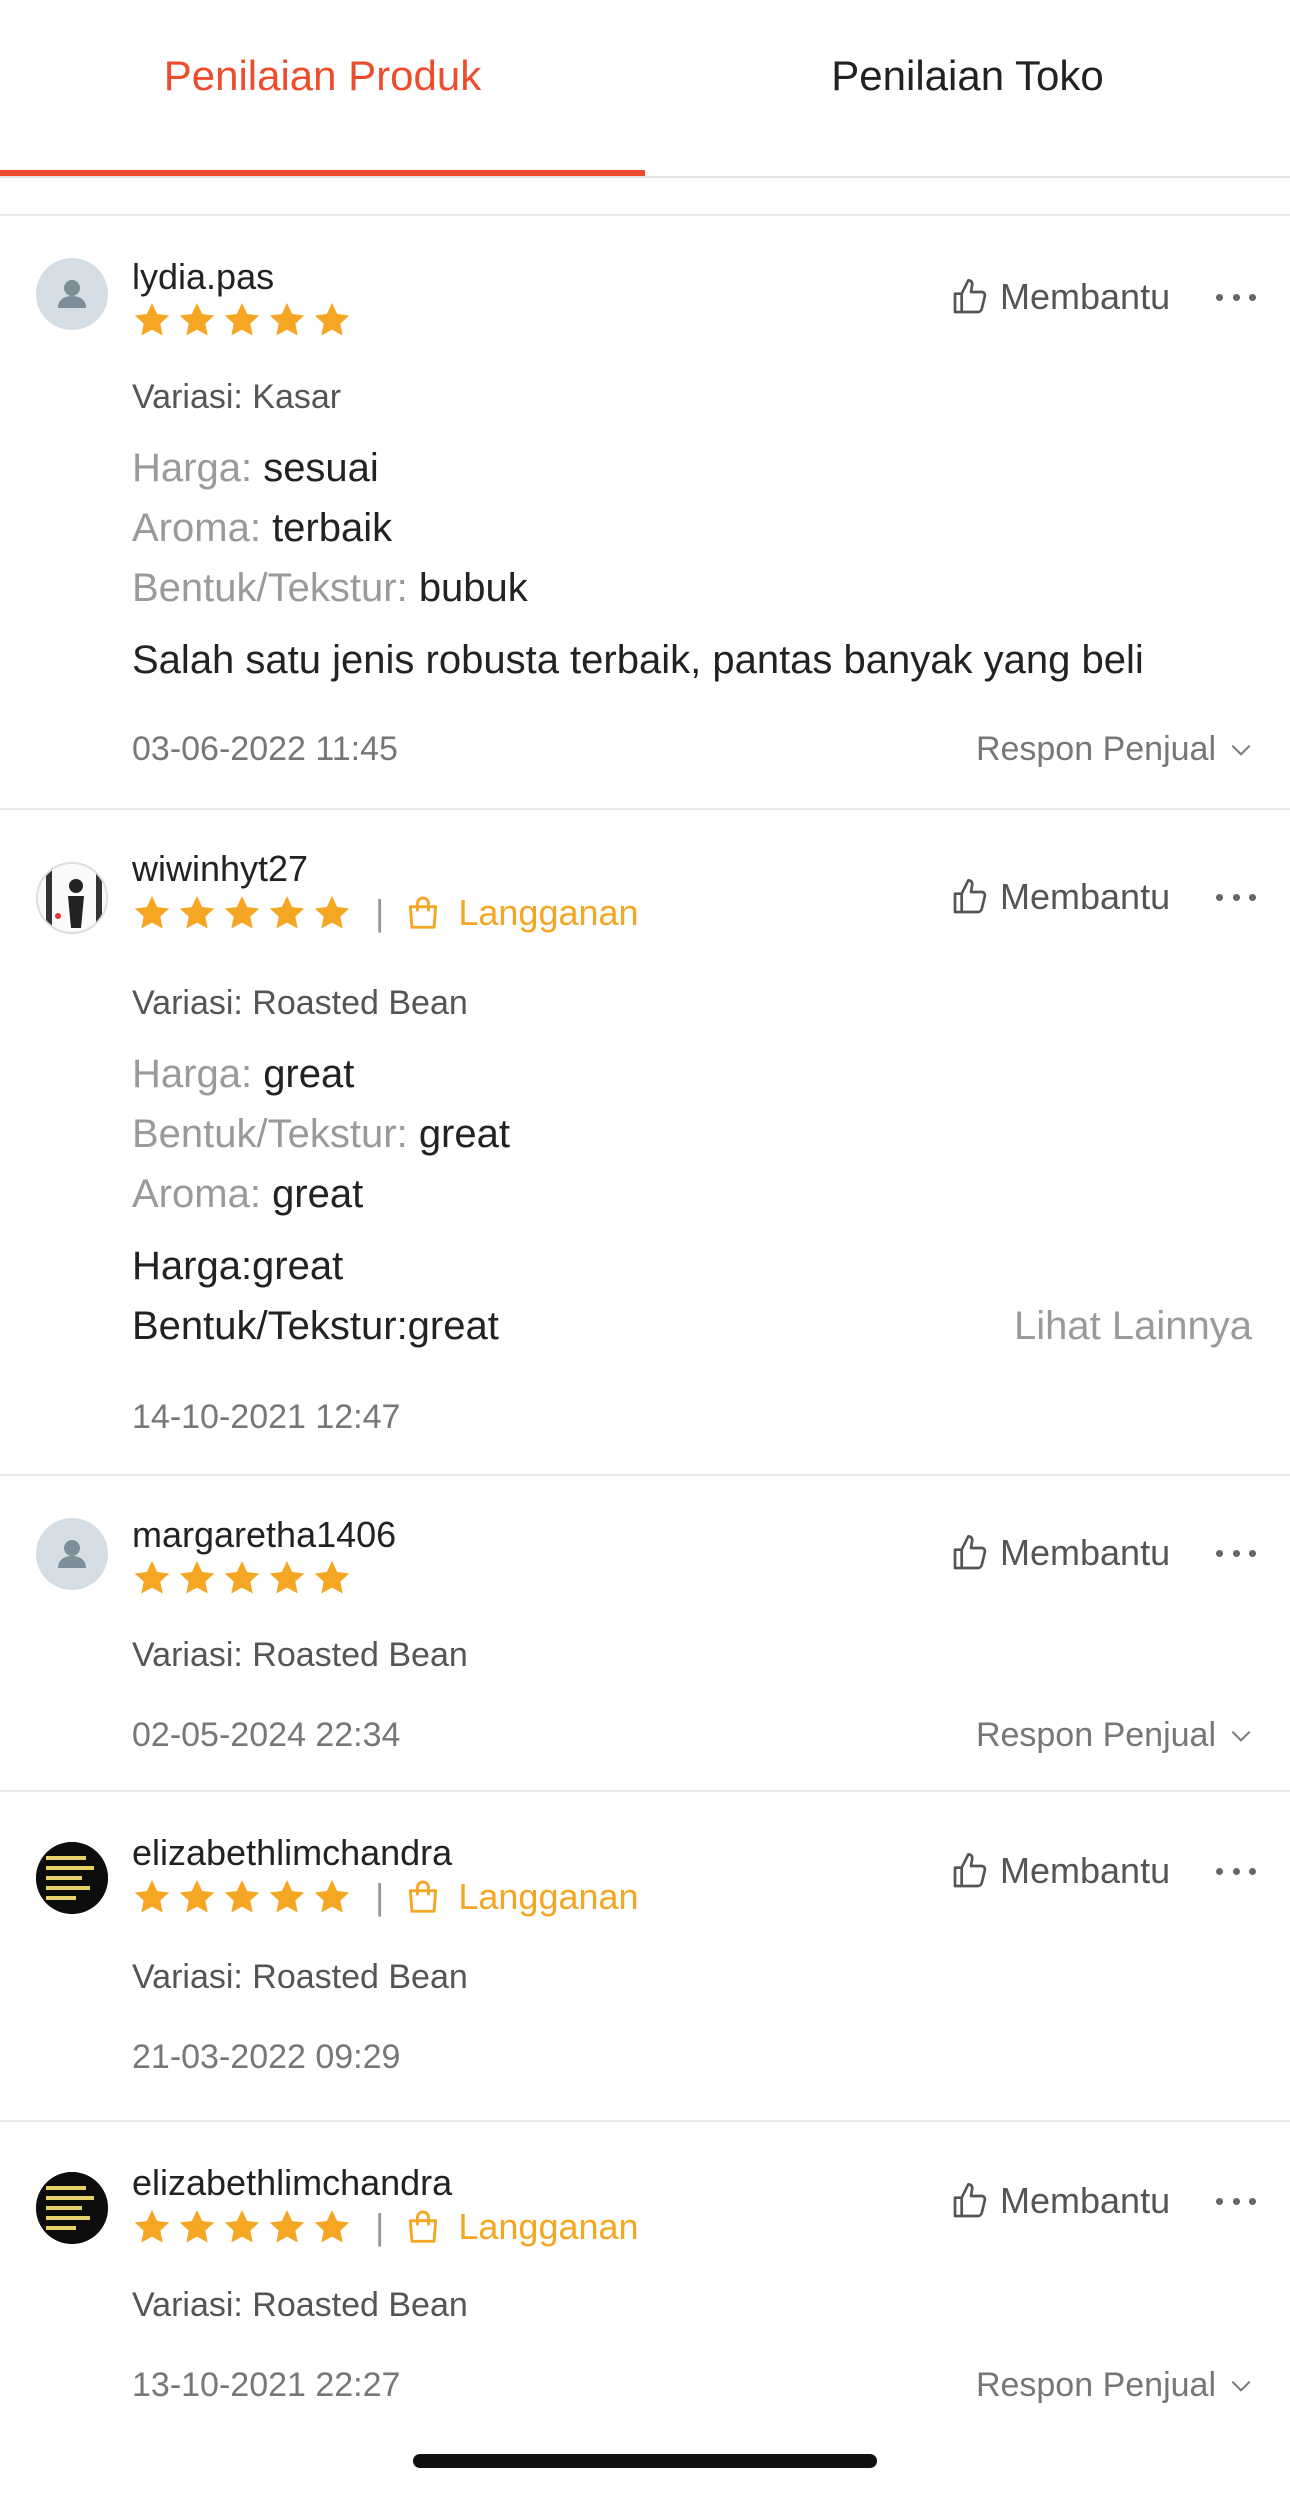 This screenshot has height=2494, width=1290. What do you see at coordinates (1133, 1326) in the screenshot?
I see `see-more-link: Lihat Lainnya` at bounding box center [1133, 1326].